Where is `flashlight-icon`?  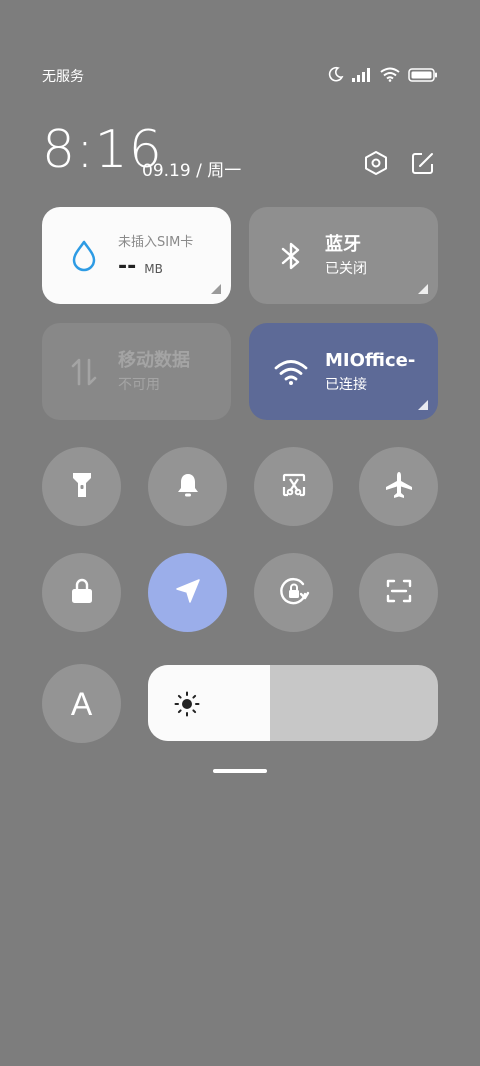 flashlight-icon is located at coordinates (82, 487).